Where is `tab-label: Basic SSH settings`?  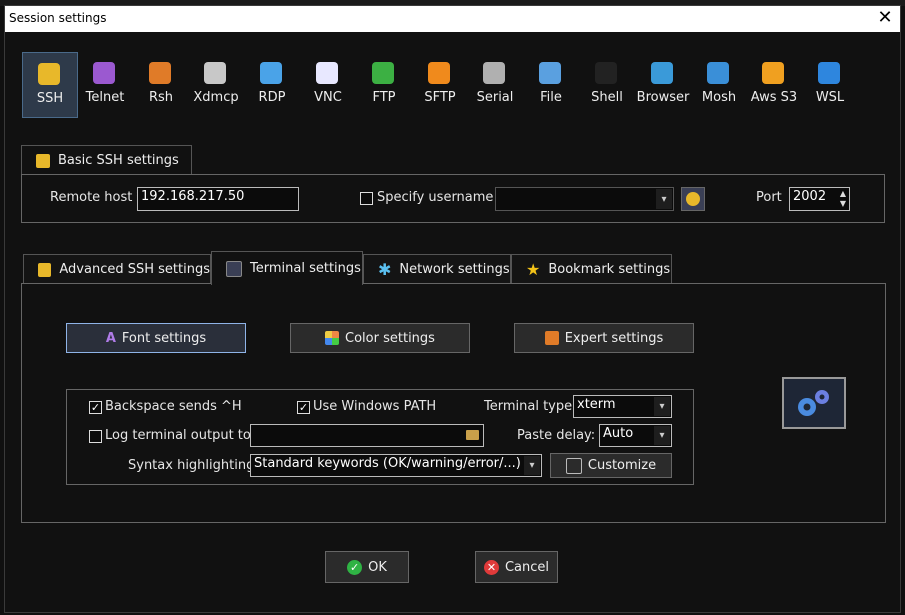
tab-label: Basic SSH settings is located at coordinates (118, 160).